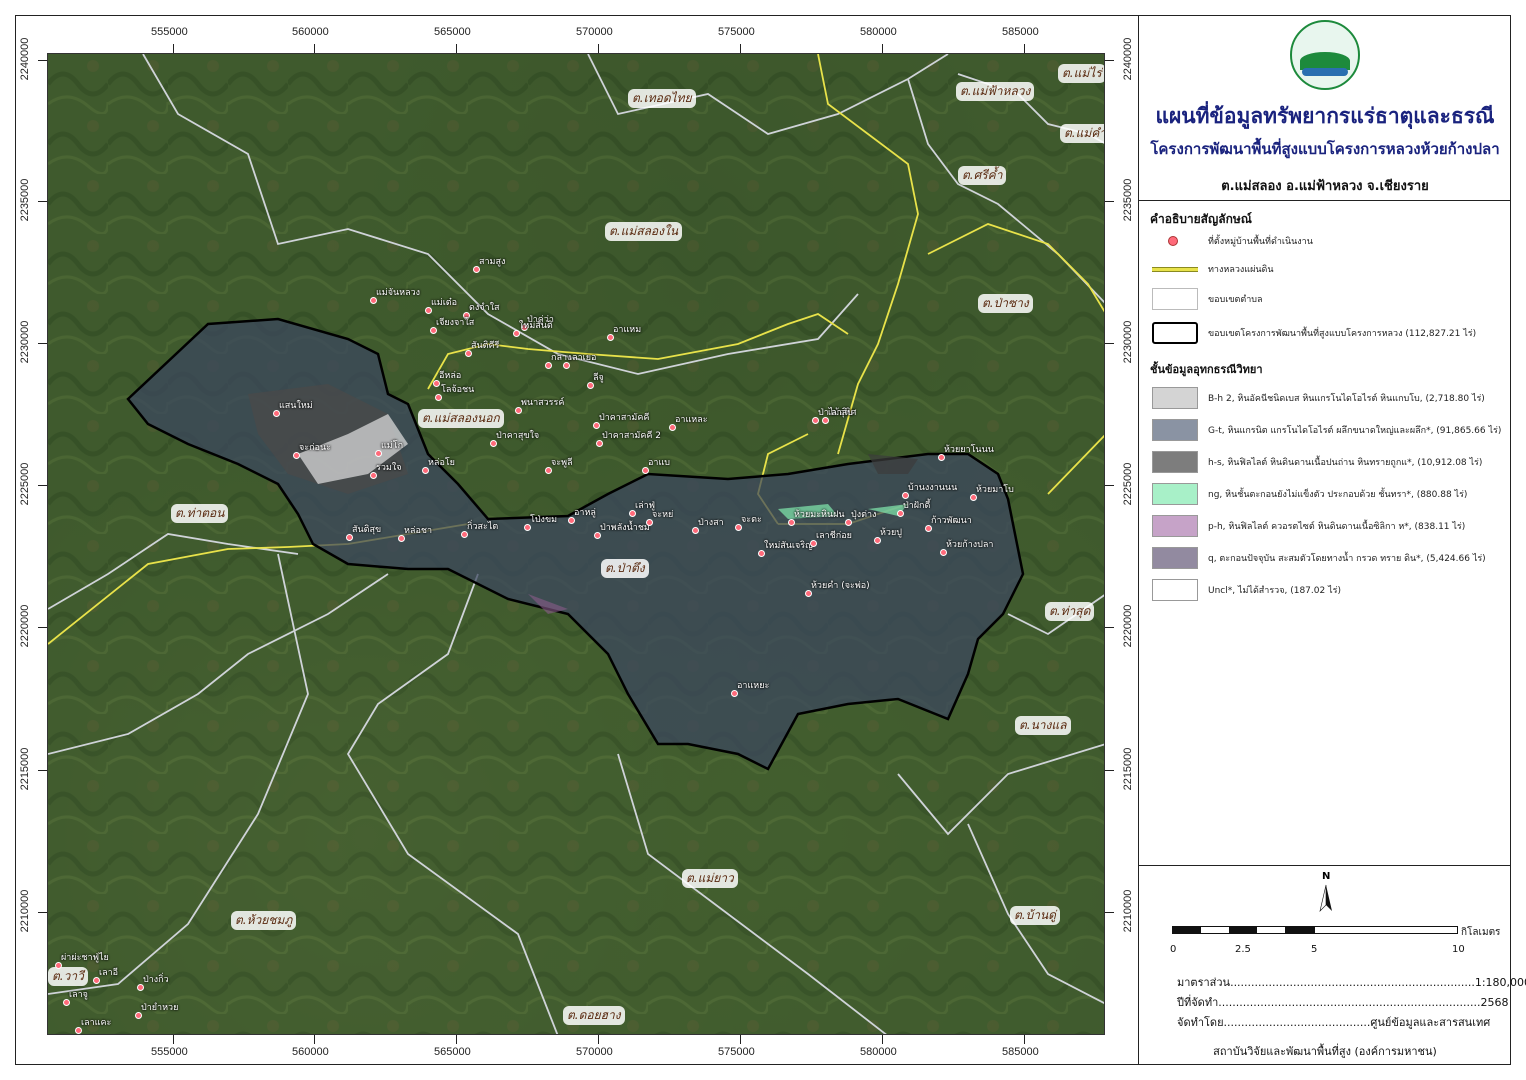 The width and height of the screenshot is (1526, 1080). What do you see at coordinates (585, 513) in the screenshot?
I see `village-label: อาหลู่` at bounding box center [585, 513].